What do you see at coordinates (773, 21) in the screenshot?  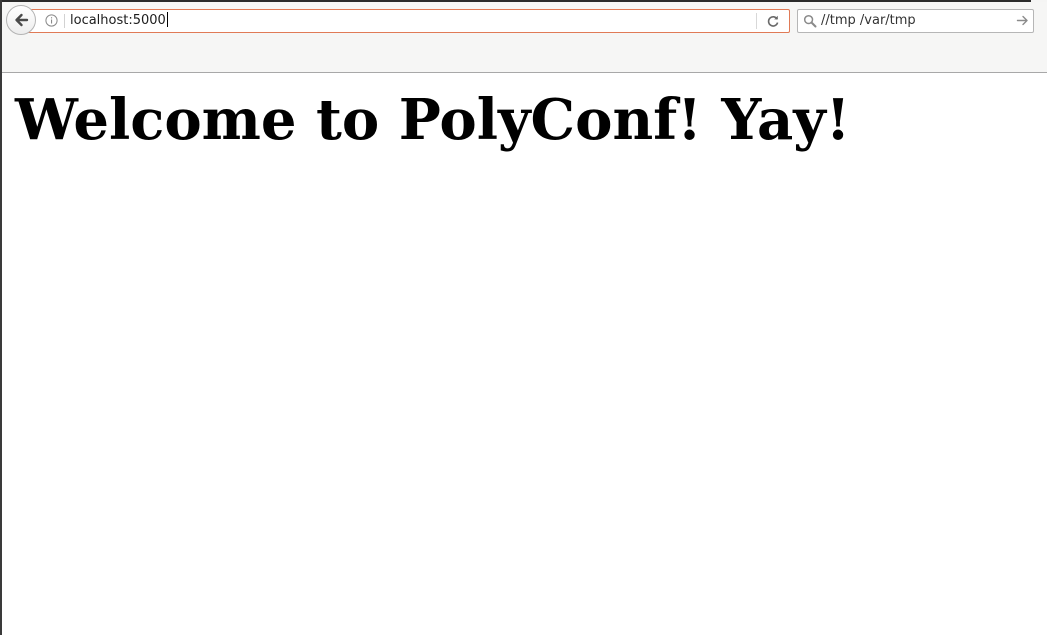 I see `reload-icon` at bounding box center [773, 21].